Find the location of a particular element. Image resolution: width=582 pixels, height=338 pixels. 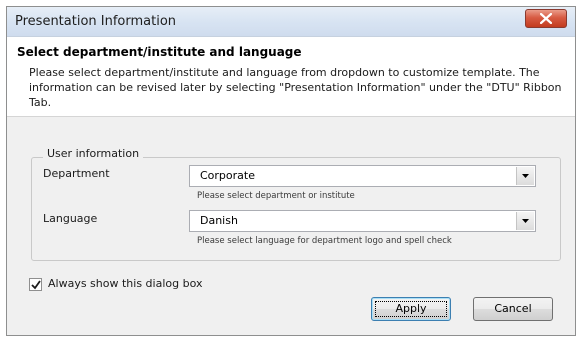

close-button is located at coordinates (546, 18).